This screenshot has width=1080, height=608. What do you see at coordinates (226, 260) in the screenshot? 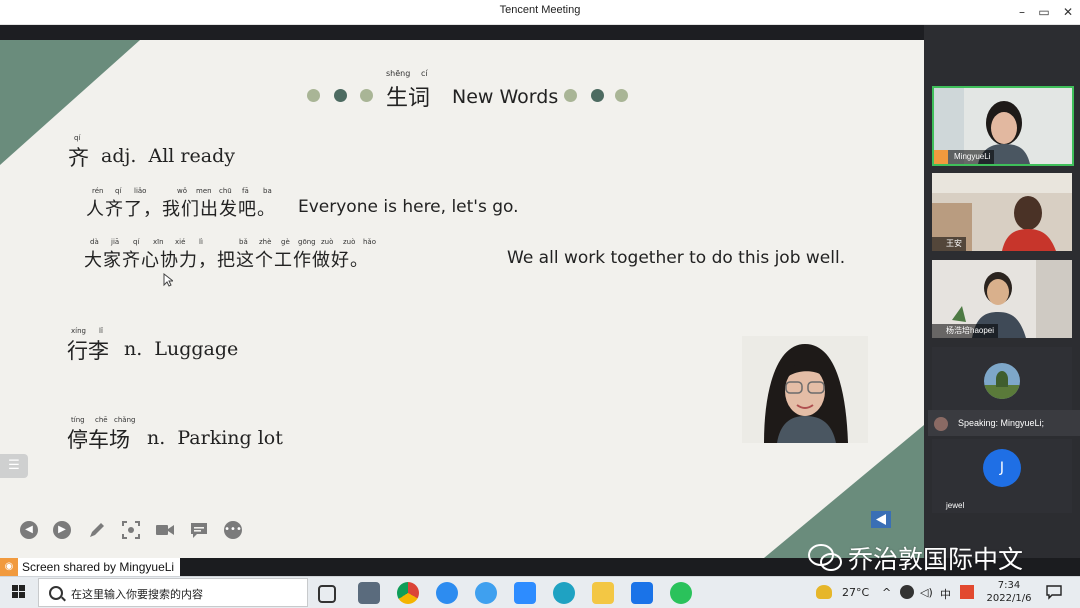
I see `example-sentence-2: 大家齐心协力，把这个工作做好。` at bounding box center [226, 260].